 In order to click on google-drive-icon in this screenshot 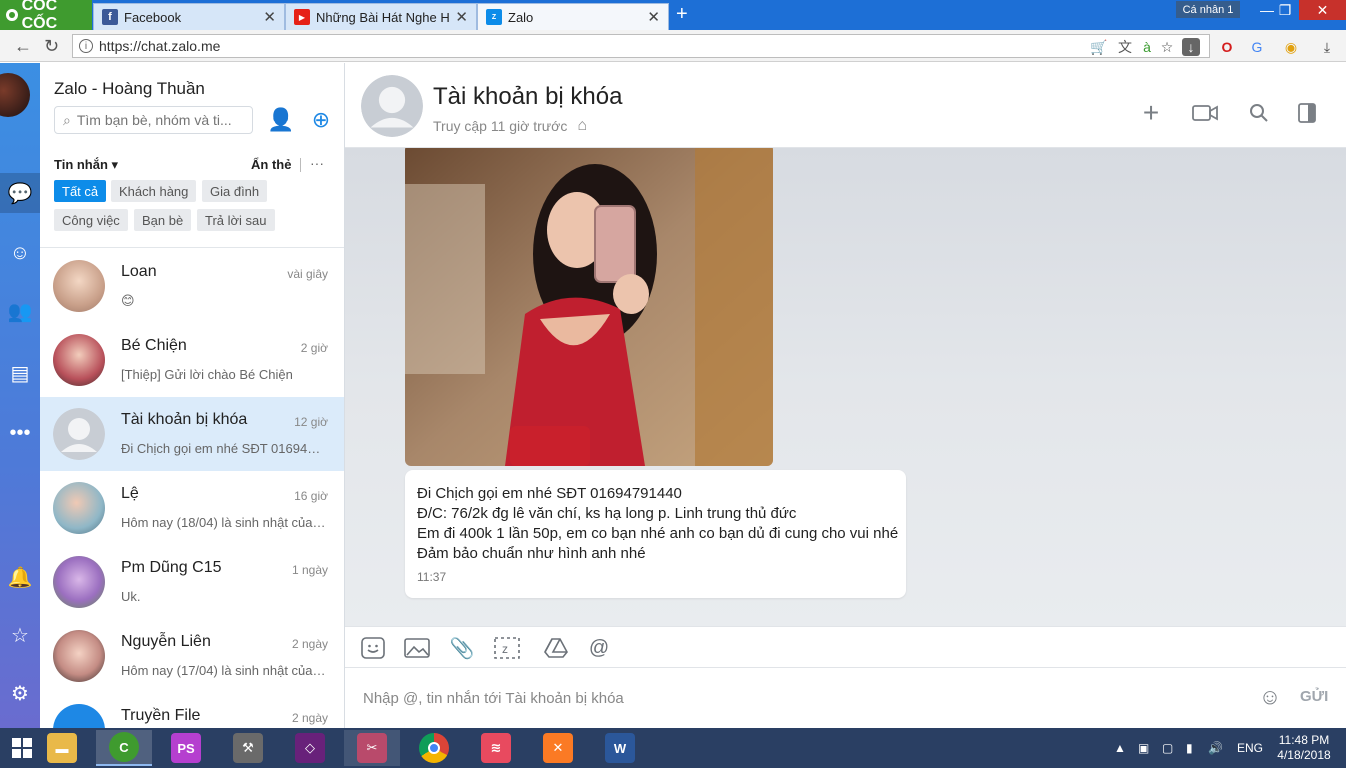, I will do `click(556, 648)`.